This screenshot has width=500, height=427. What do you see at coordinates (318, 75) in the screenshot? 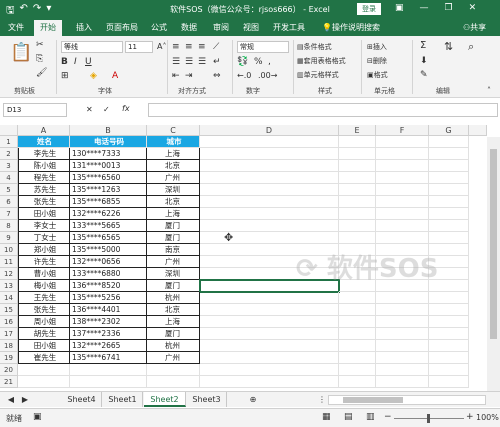
I see `cell-styles-button: ▥单元格样式` at bounding box center [318, 75].